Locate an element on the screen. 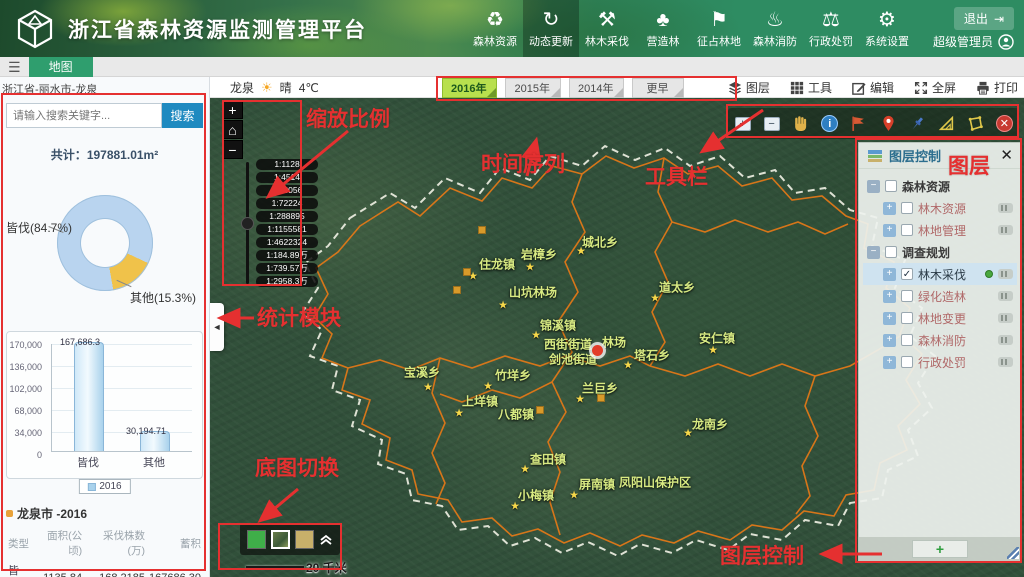 Image resolution: width=1024 pixels, height=577 pixels. nav-item-dynamic-update: ↻ 动态更新 is located at coordinates (550, 28).